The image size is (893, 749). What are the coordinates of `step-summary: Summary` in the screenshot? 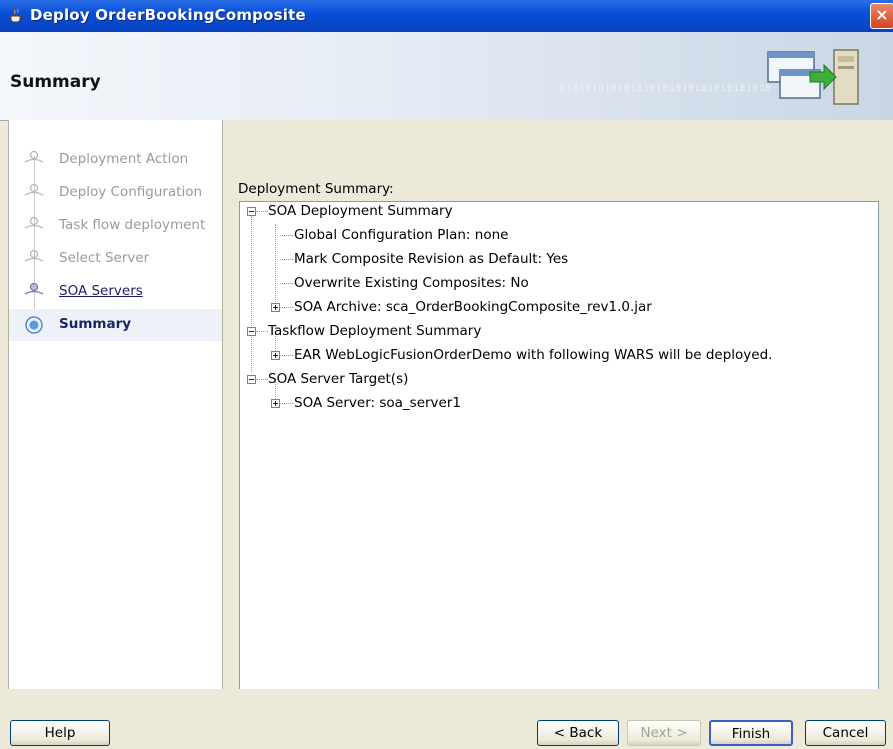 It's located at (116, 325).